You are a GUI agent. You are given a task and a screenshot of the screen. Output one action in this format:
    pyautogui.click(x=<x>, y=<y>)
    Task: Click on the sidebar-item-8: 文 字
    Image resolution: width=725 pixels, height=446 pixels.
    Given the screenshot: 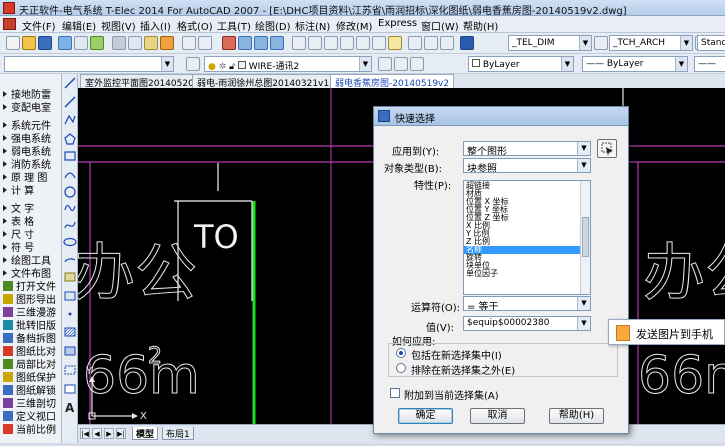 What is the action you would take?
    pyautogui.click(x=32, y=207)
    